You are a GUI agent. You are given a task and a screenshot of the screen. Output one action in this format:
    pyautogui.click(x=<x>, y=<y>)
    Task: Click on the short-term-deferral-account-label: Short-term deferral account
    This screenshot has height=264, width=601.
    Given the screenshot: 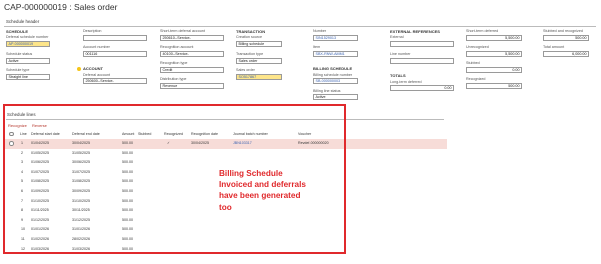 What is the action you would take?
    pyautogui.click(x=182, y=31)
    